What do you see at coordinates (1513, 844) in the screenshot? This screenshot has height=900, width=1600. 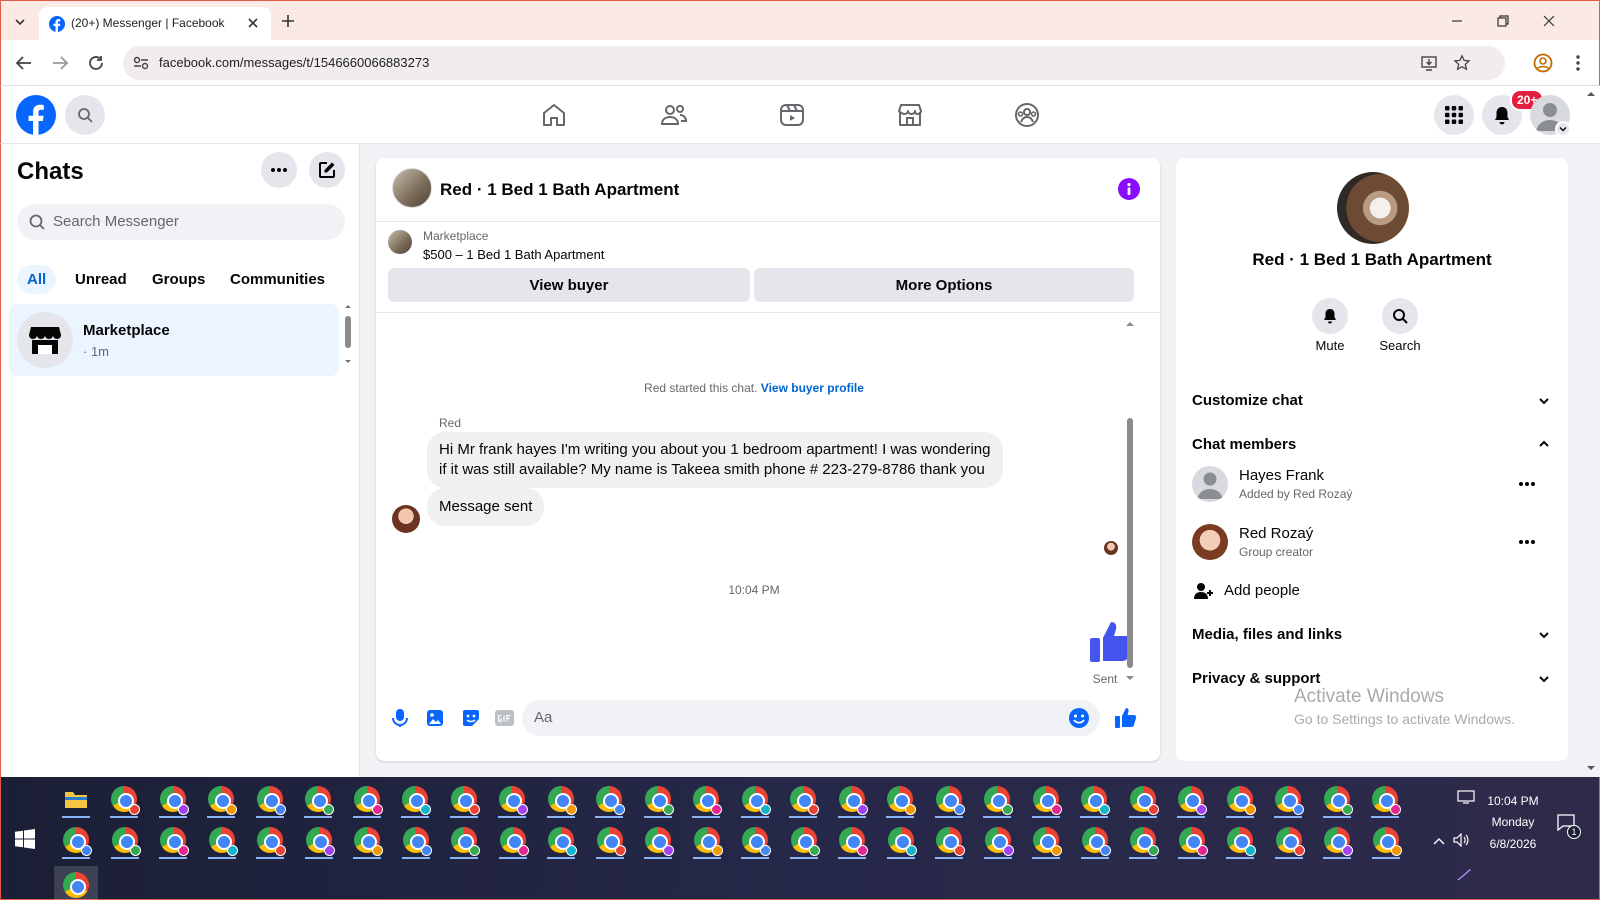 I see `clock-date: 6/8/2026` at bounding box center [1513, 844].